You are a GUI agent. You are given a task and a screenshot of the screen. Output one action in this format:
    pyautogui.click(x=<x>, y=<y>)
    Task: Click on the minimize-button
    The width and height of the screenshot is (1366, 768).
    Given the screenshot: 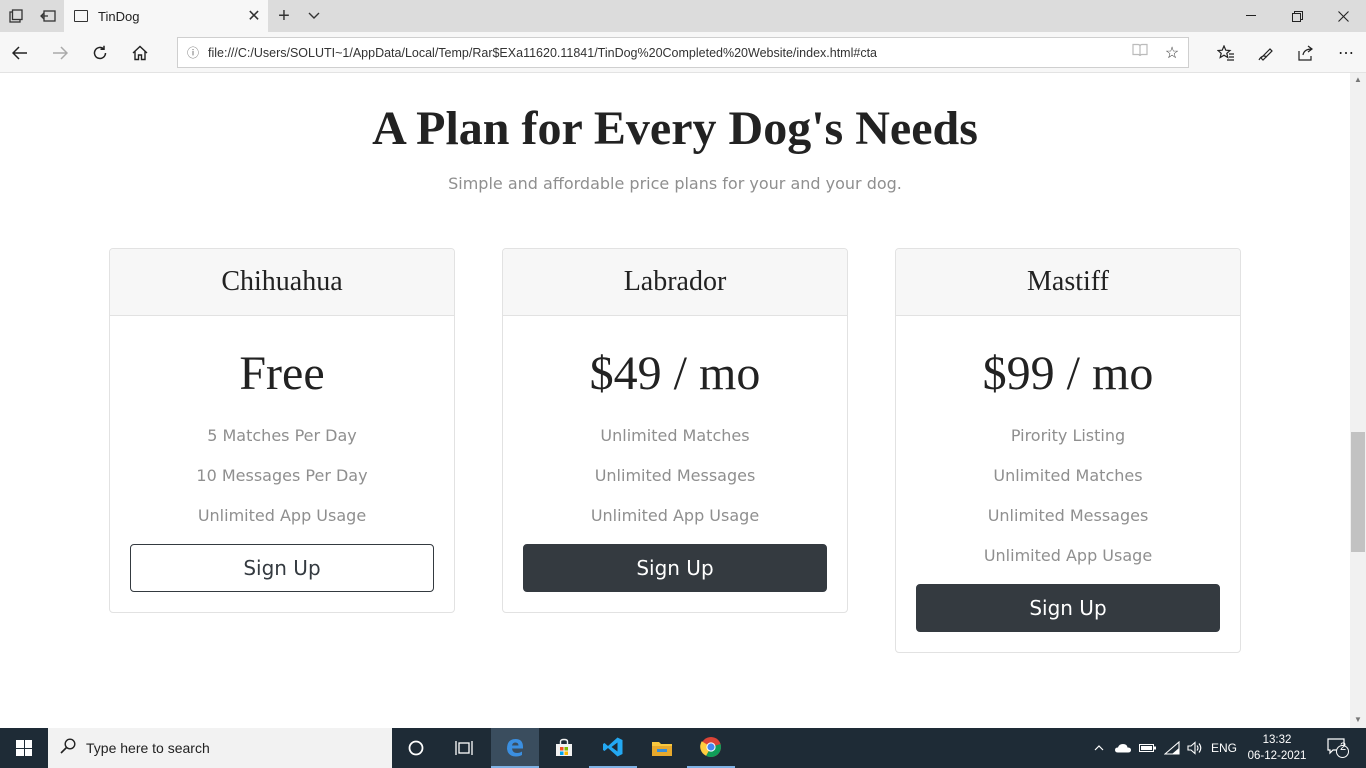 What is the action you would take?
    pyautogui.click(x=1251, y=16)
    